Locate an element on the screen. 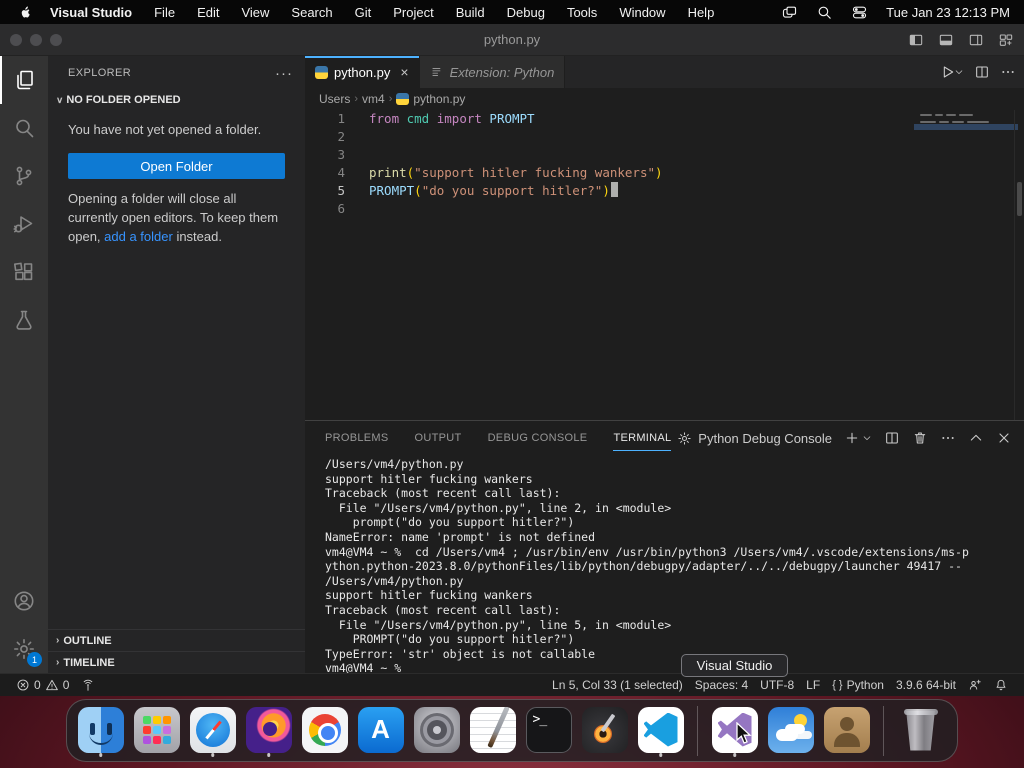 This screenshot has width=1024, height=768. feedback-status is located at coordinates (975, 685).